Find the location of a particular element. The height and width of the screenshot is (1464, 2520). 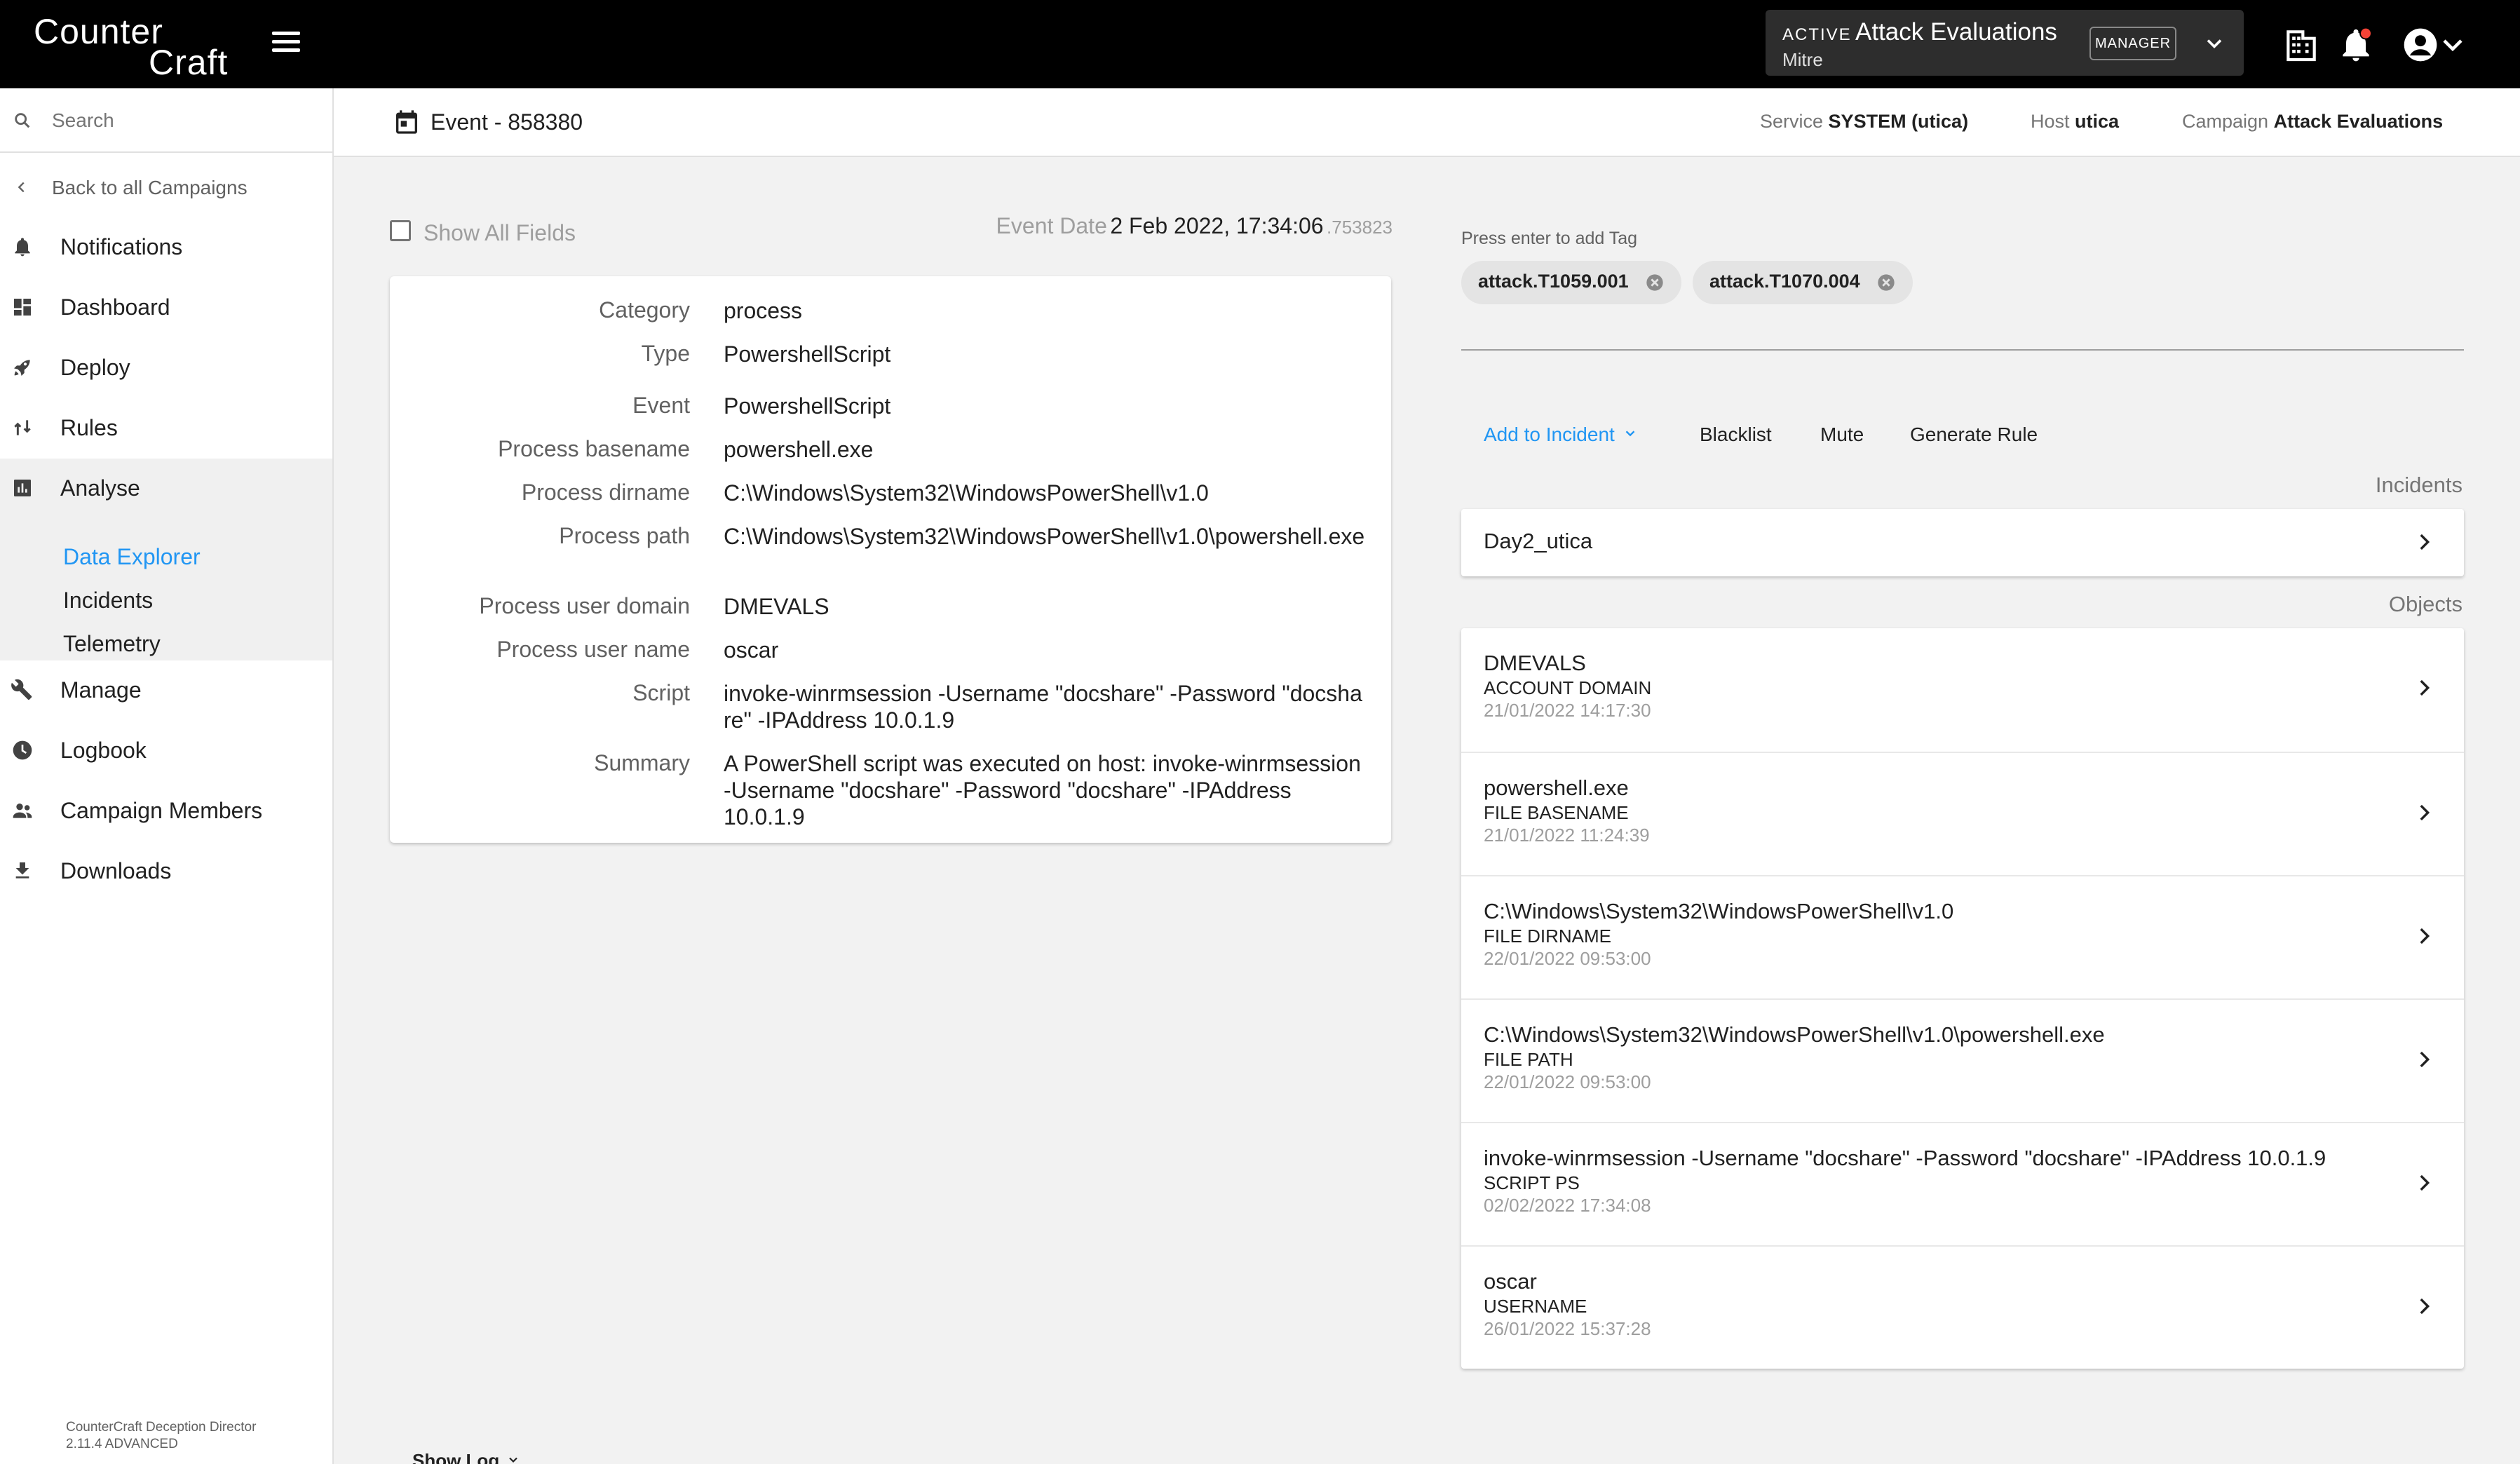

sidebar-item-notifications: Notifications is located at coordinates (166, 246).